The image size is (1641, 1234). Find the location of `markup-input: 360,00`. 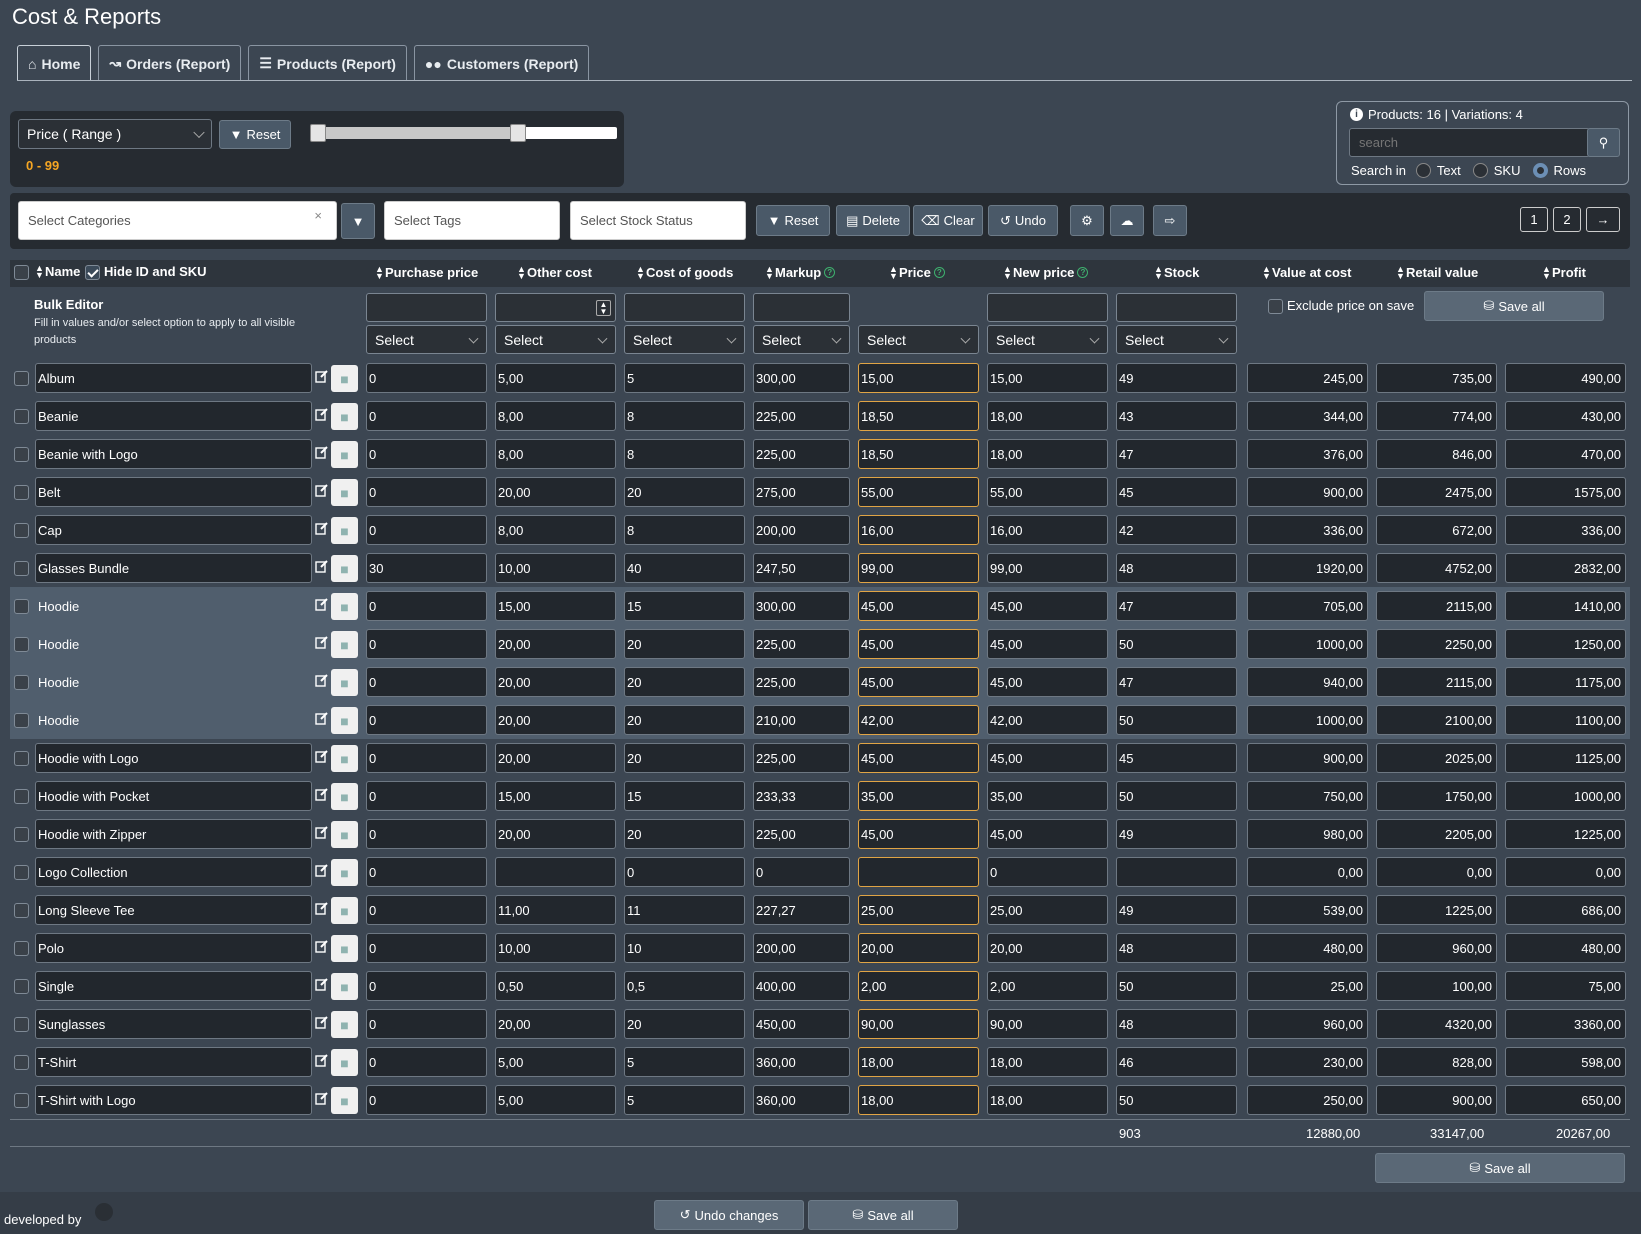

markup-input: 360,00 is located at coordinates (801, 1100).